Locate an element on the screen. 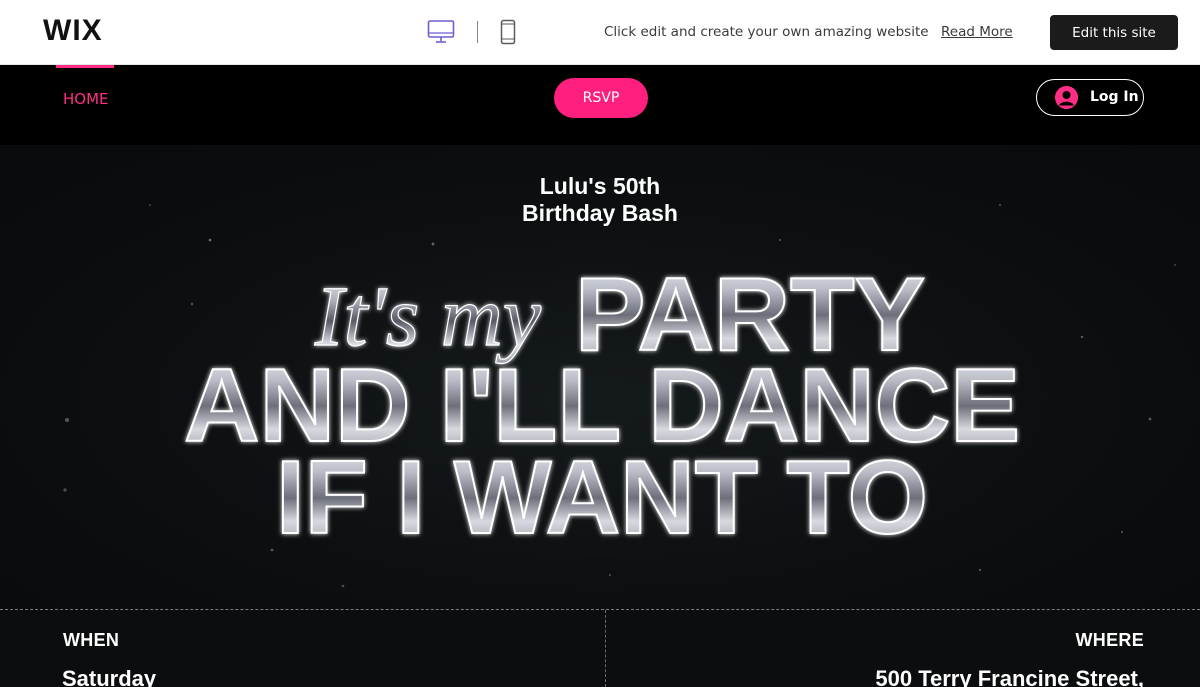  where-value: 500 Terry Francine Street, is located at coordinates (1009, 676).